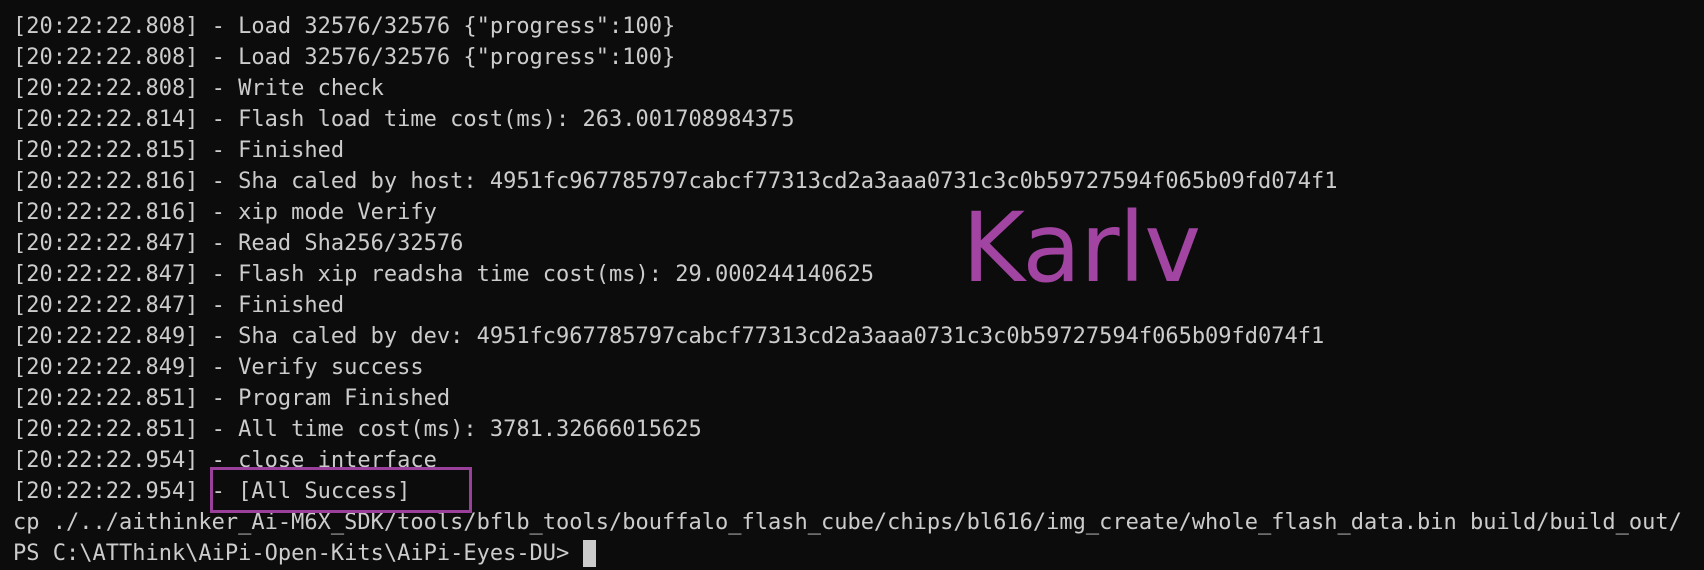 The width and height of the screenshot is (1704, 570). Describe the element at coordinates (218, 367) in the screenshot. I see `log-line: [20:22:22.849] - Verify success` at that location.